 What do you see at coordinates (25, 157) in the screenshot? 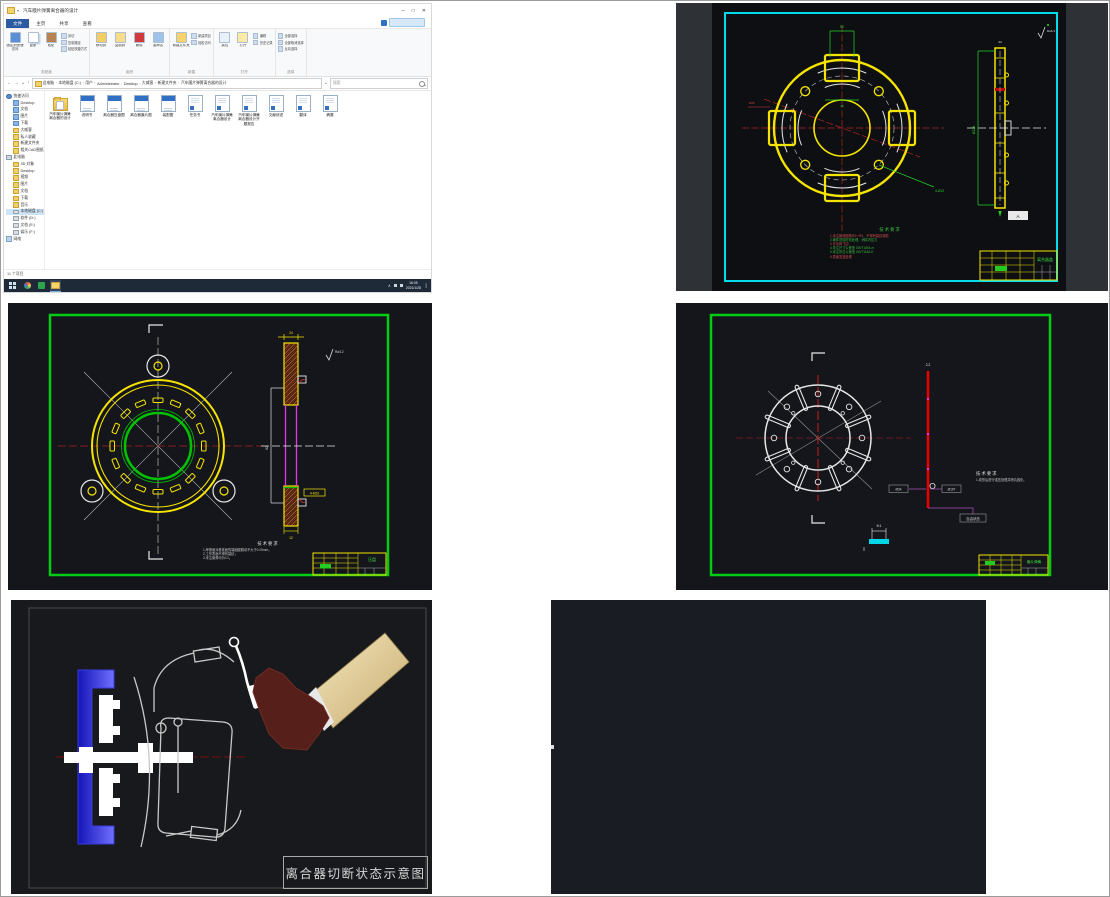
I see `sidebar-item: 此电脑` at bounding box center [25, 157].